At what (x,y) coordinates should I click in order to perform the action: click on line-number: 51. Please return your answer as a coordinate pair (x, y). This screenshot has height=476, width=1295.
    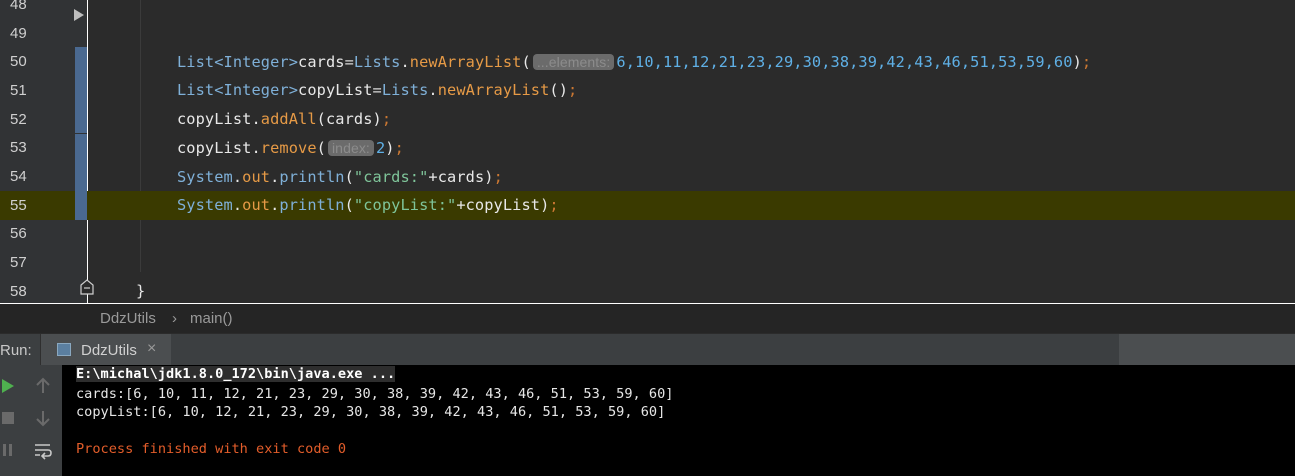
    Looking at the image, I should click on (18, 90).